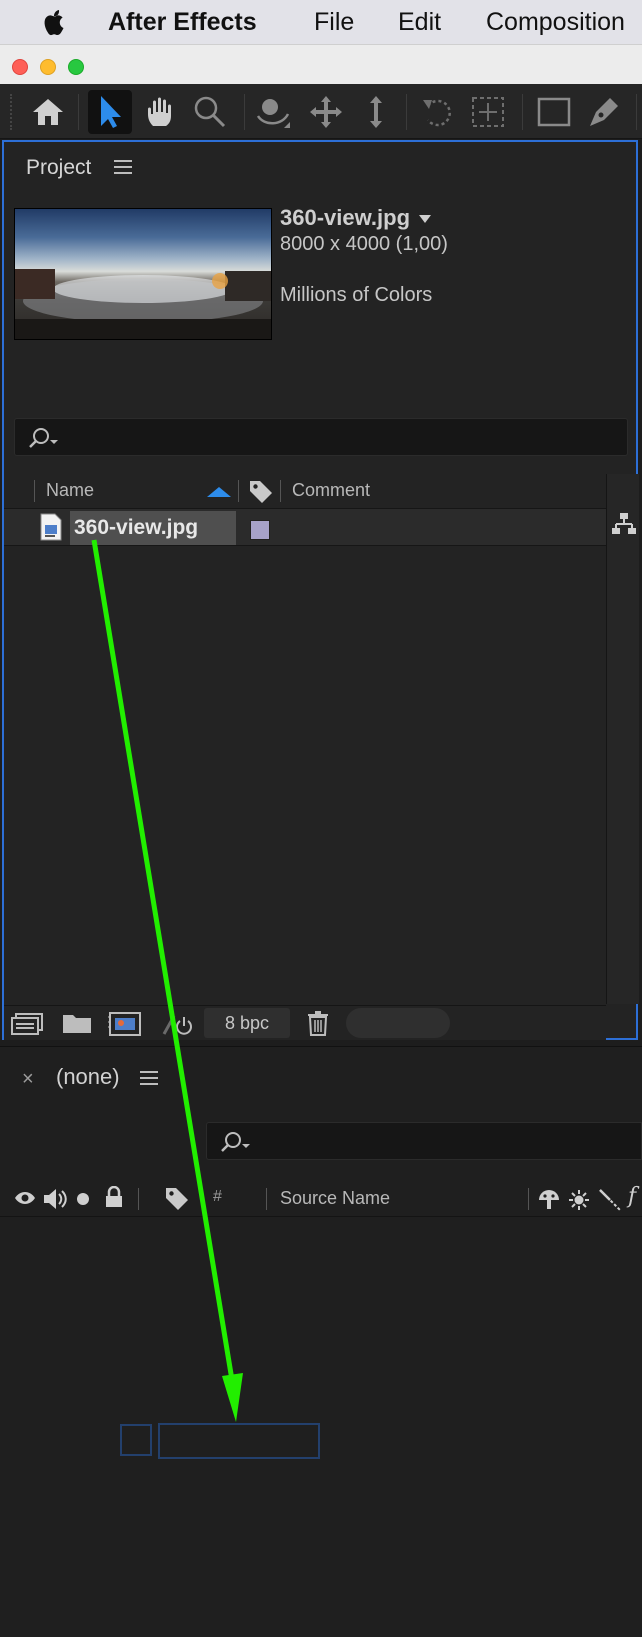 The image size is (642, 1637). What do you see at coordinates (83, 1199) in the screenshot?
I see `solo-icon` at bounding box center [83, 1199].